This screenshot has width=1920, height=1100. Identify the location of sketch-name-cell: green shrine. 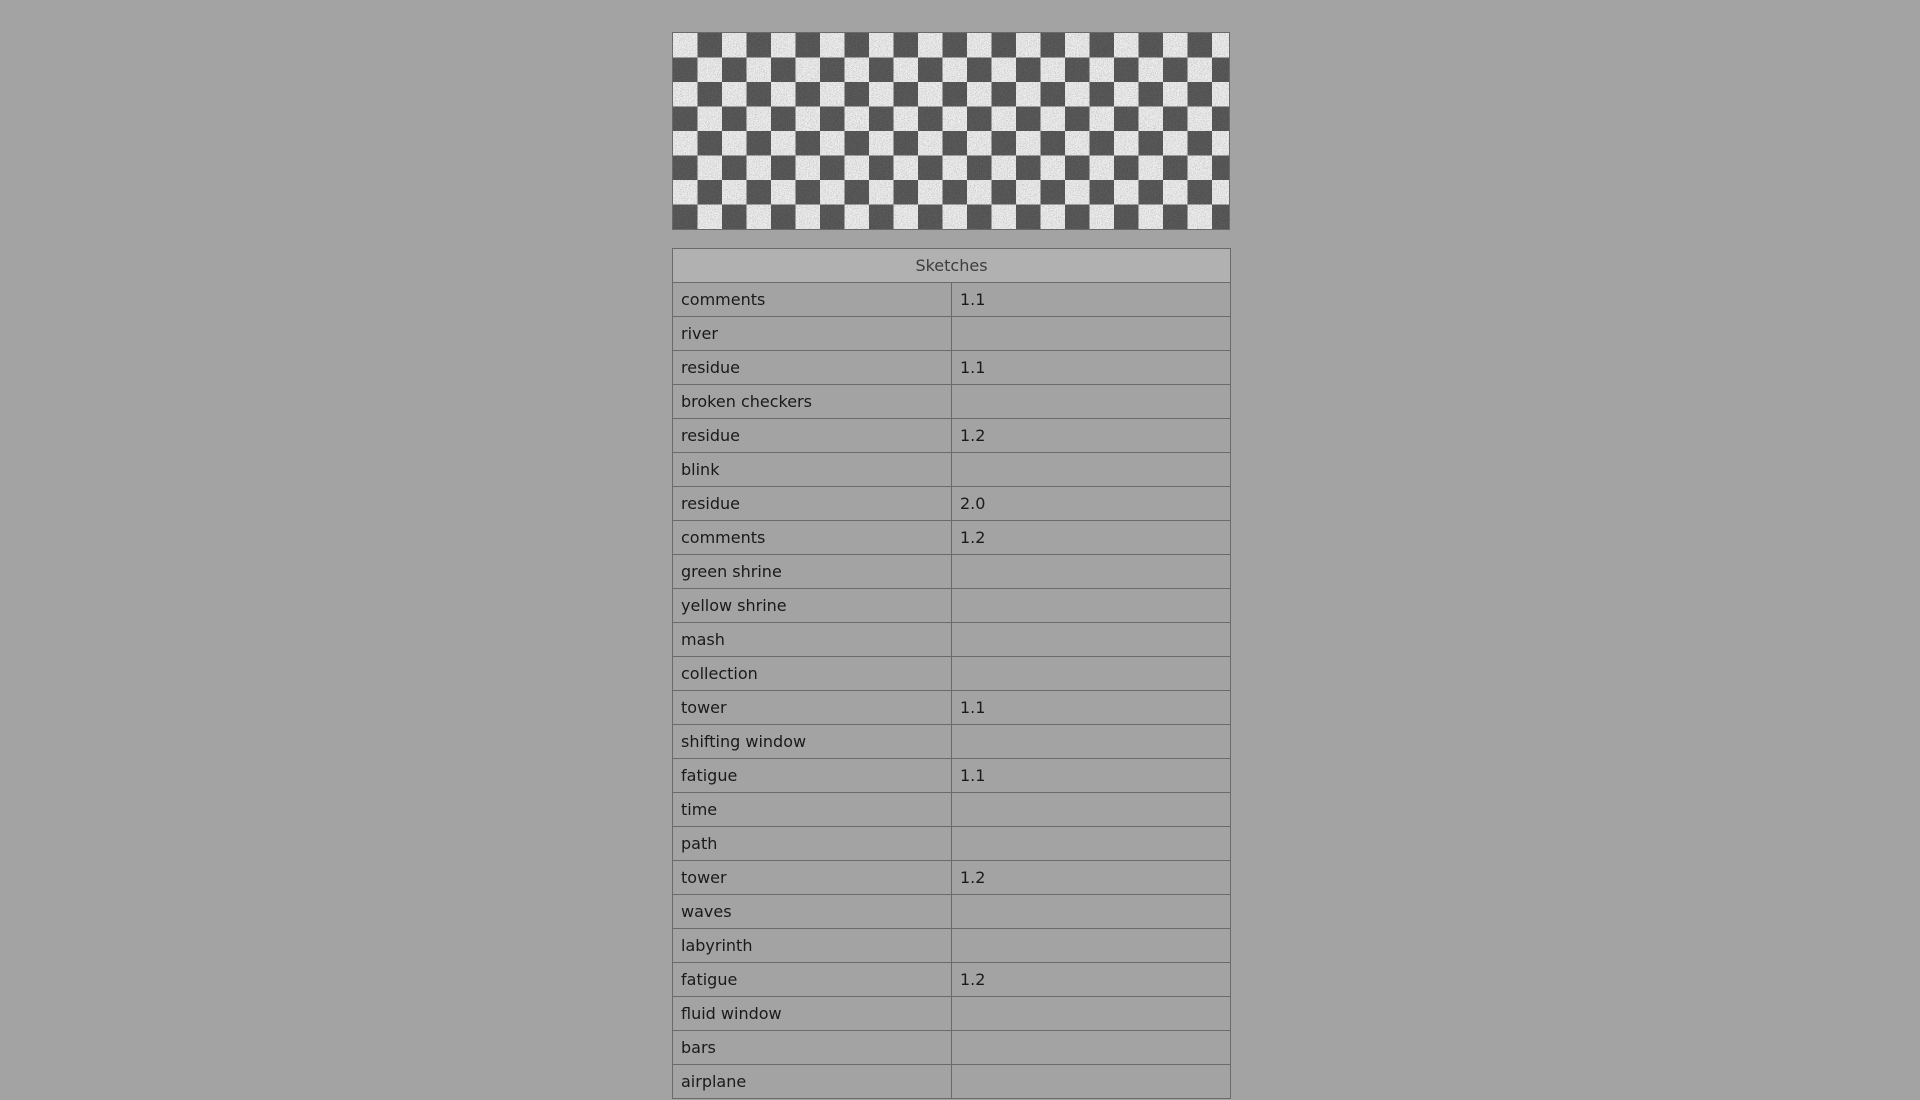
(812, 571).